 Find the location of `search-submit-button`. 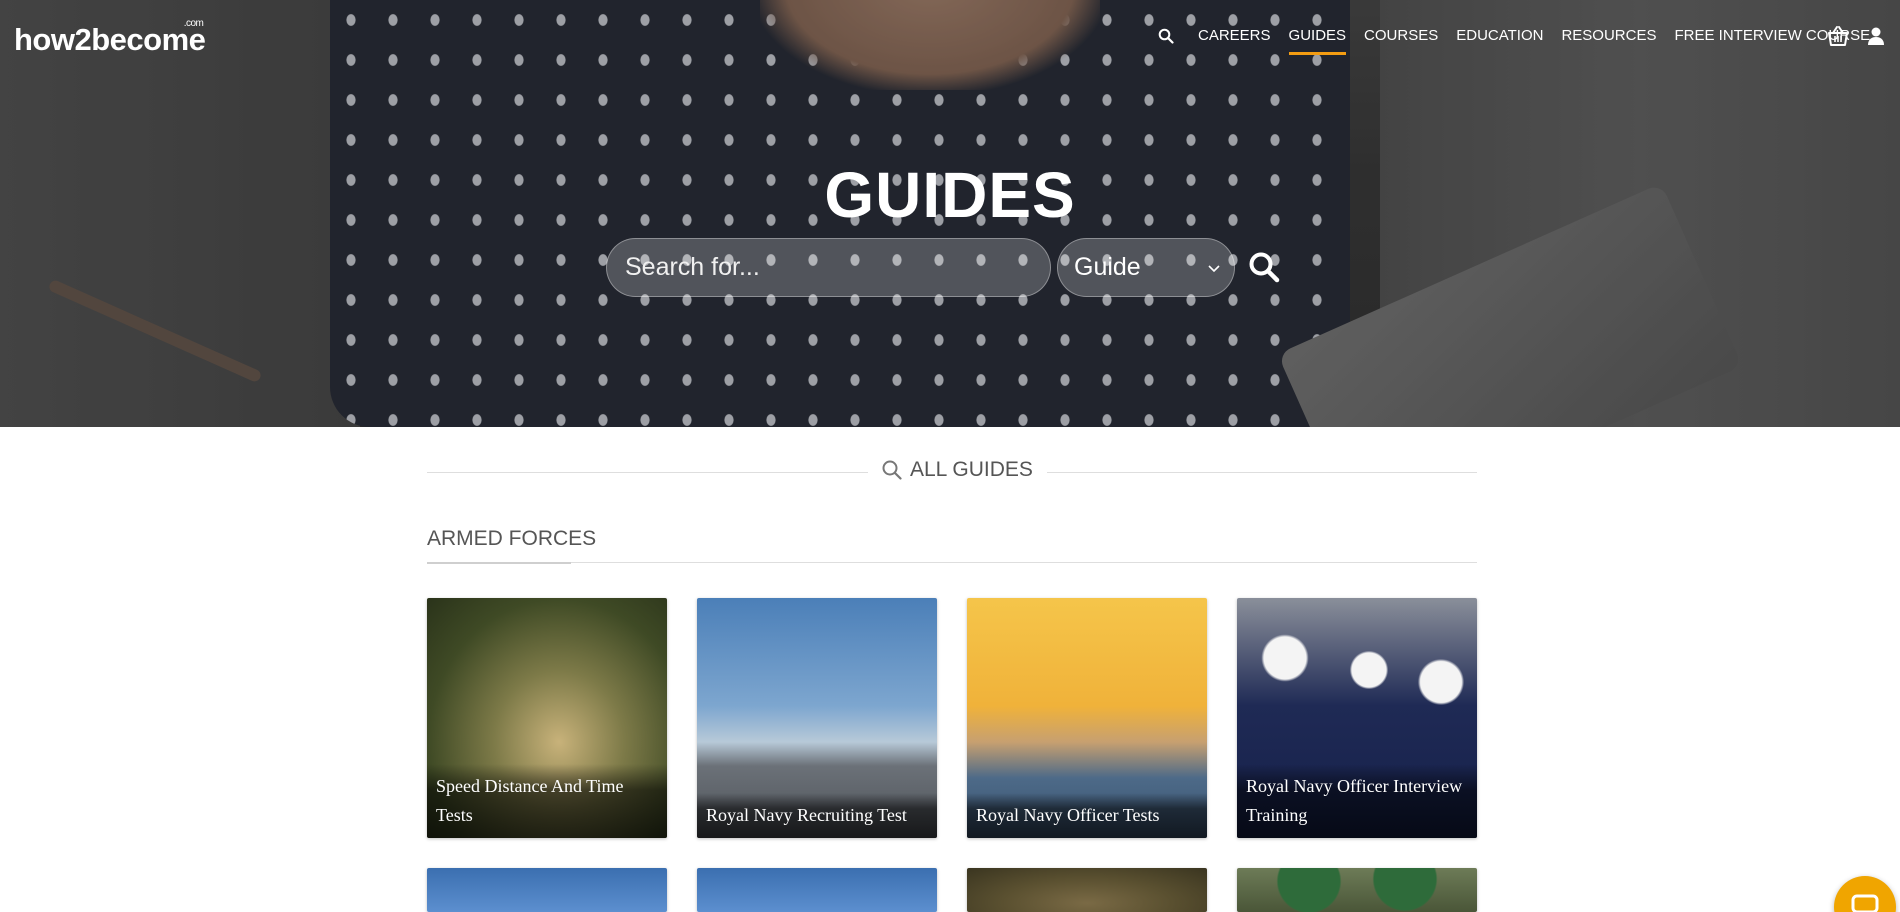

search-submit-button is located at coordinates (1264, 267).